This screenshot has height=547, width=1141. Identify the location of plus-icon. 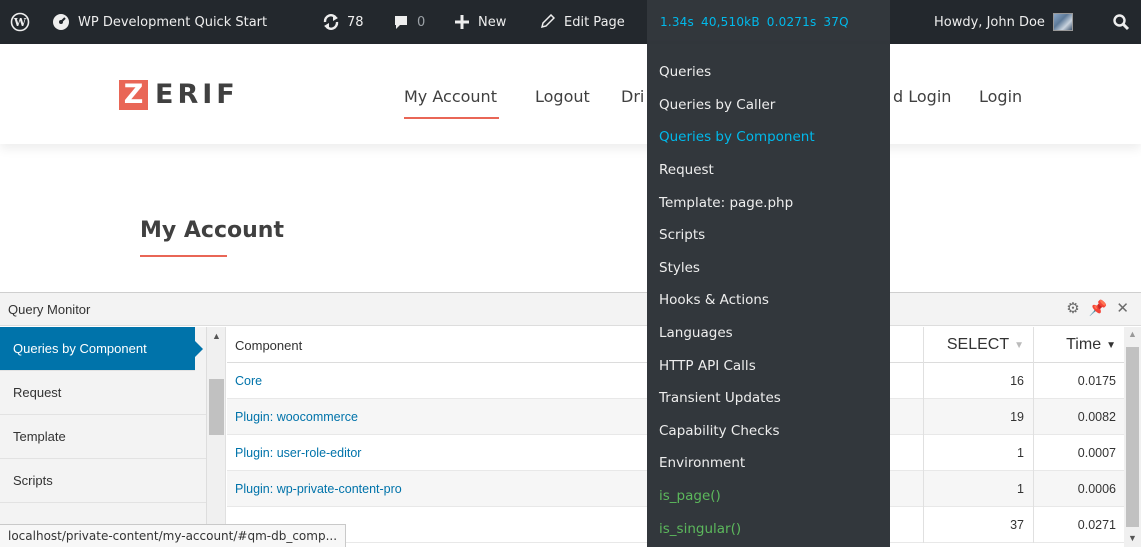
(462, 22).